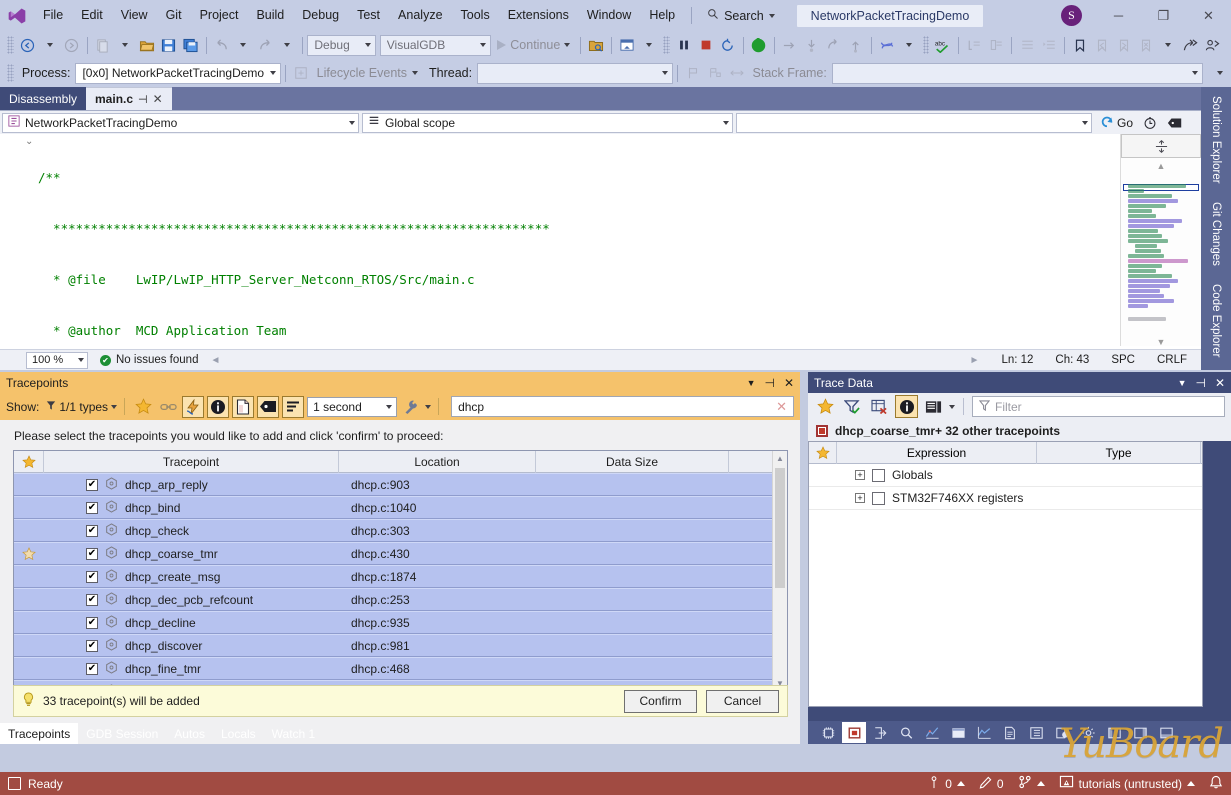  What do you see at coordinates (411, 407) in the screenshot?
I see `wrench-icon` at bounding box center [411, 407].